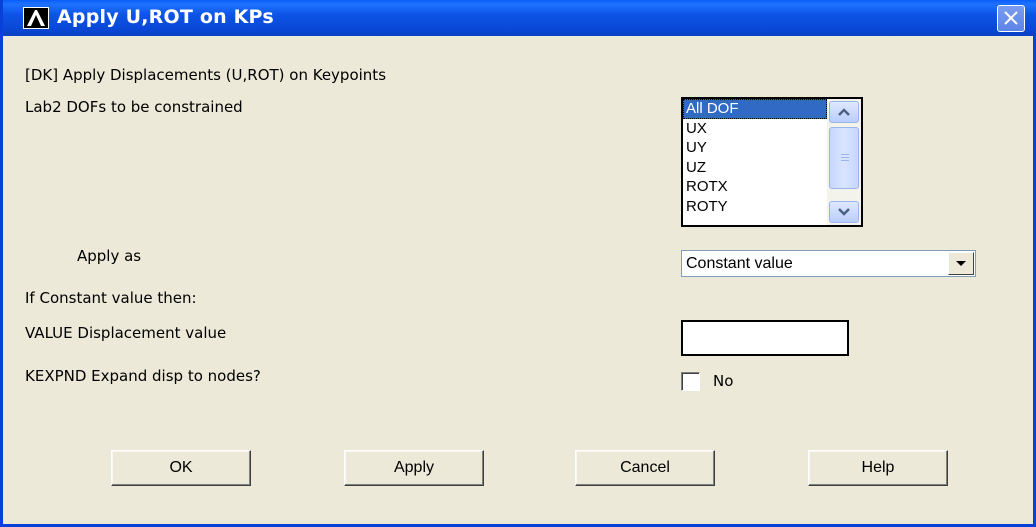 The width and height of the screenshot is (1036, 527). I want to click on ok-button: OK, so click(181, 468).